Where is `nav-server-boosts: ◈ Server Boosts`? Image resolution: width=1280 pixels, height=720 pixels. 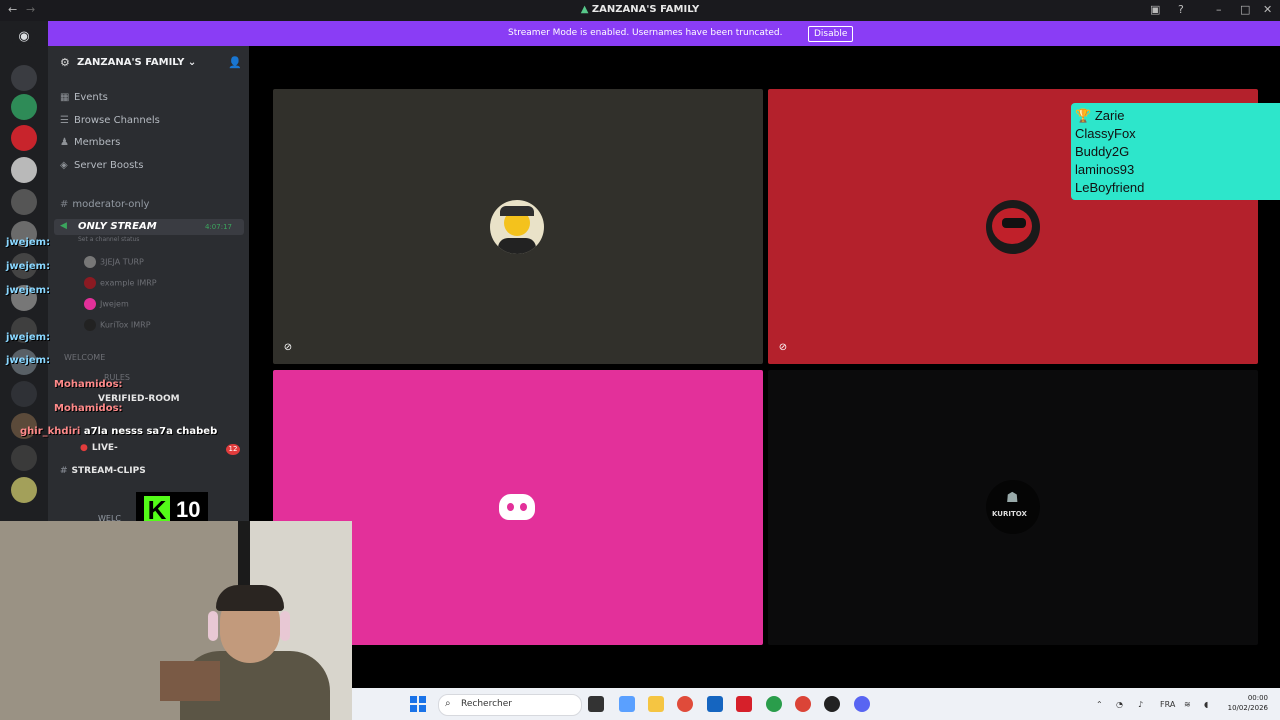 nav-server-boosts: ◈ Server Boosts is located at coordinates (101, 165).